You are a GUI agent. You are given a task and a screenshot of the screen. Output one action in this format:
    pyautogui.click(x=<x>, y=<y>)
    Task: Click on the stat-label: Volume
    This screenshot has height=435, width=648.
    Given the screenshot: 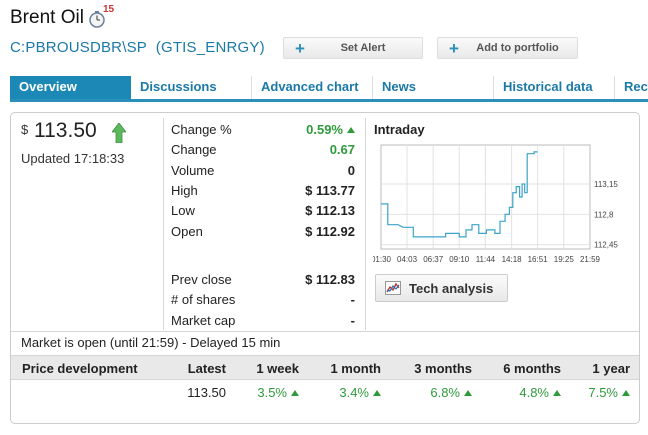 What is the action you would take?
    pyautogui.click(x=193, y=170)
    